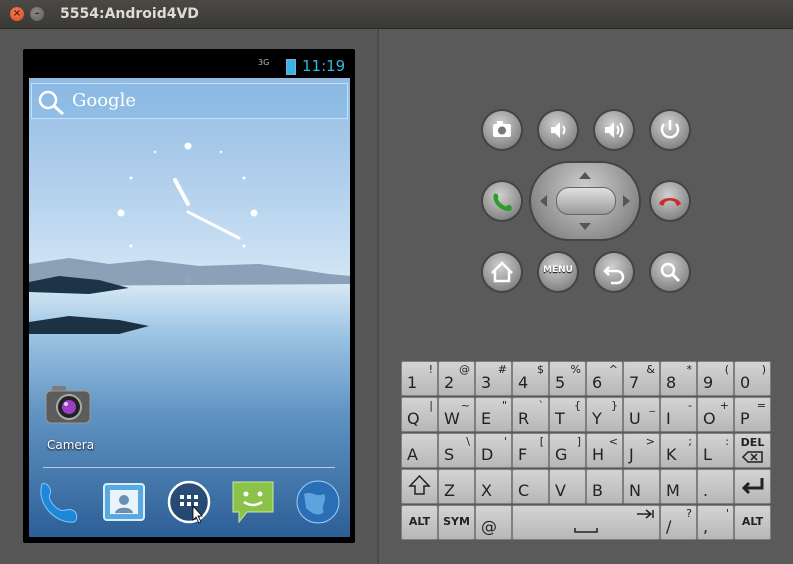  What do you see at coordinates (604, 414) in the screenshot?
I see `key-y: Y}` at bounding box center [604, 414].